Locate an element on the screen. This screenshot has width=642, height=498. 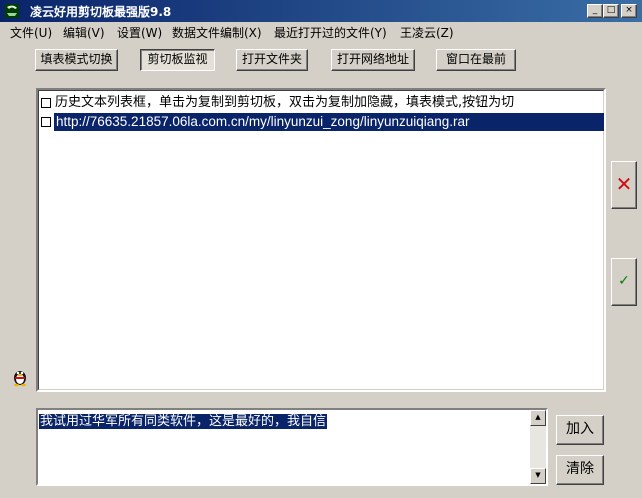
window-title: 凌云好用剪切板最强版9.8 is located at coordinates (101, 12).